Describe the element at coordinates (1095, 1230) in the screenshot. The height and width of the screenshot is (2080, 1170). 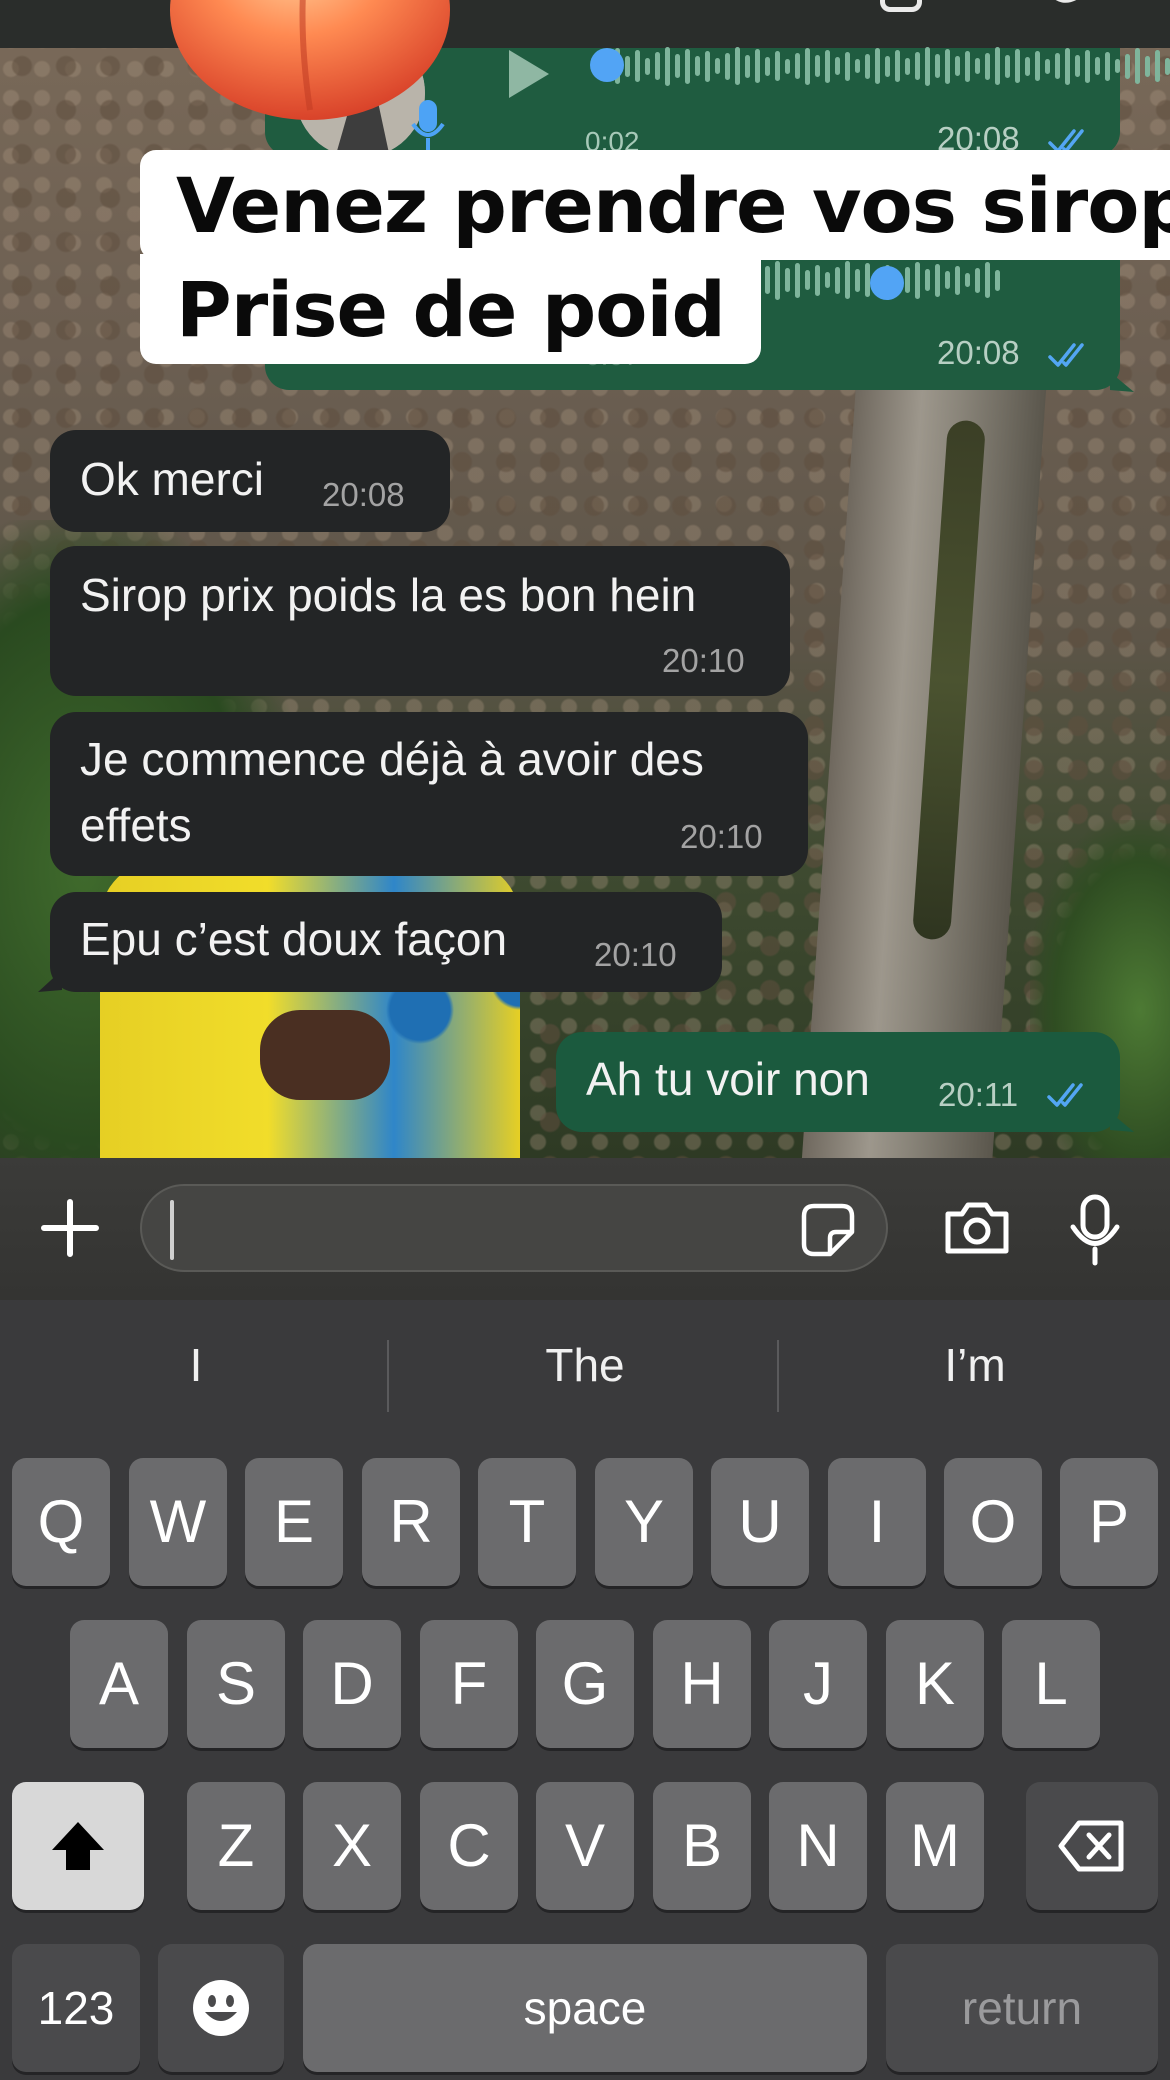
I see `microphone-icon` at that location.